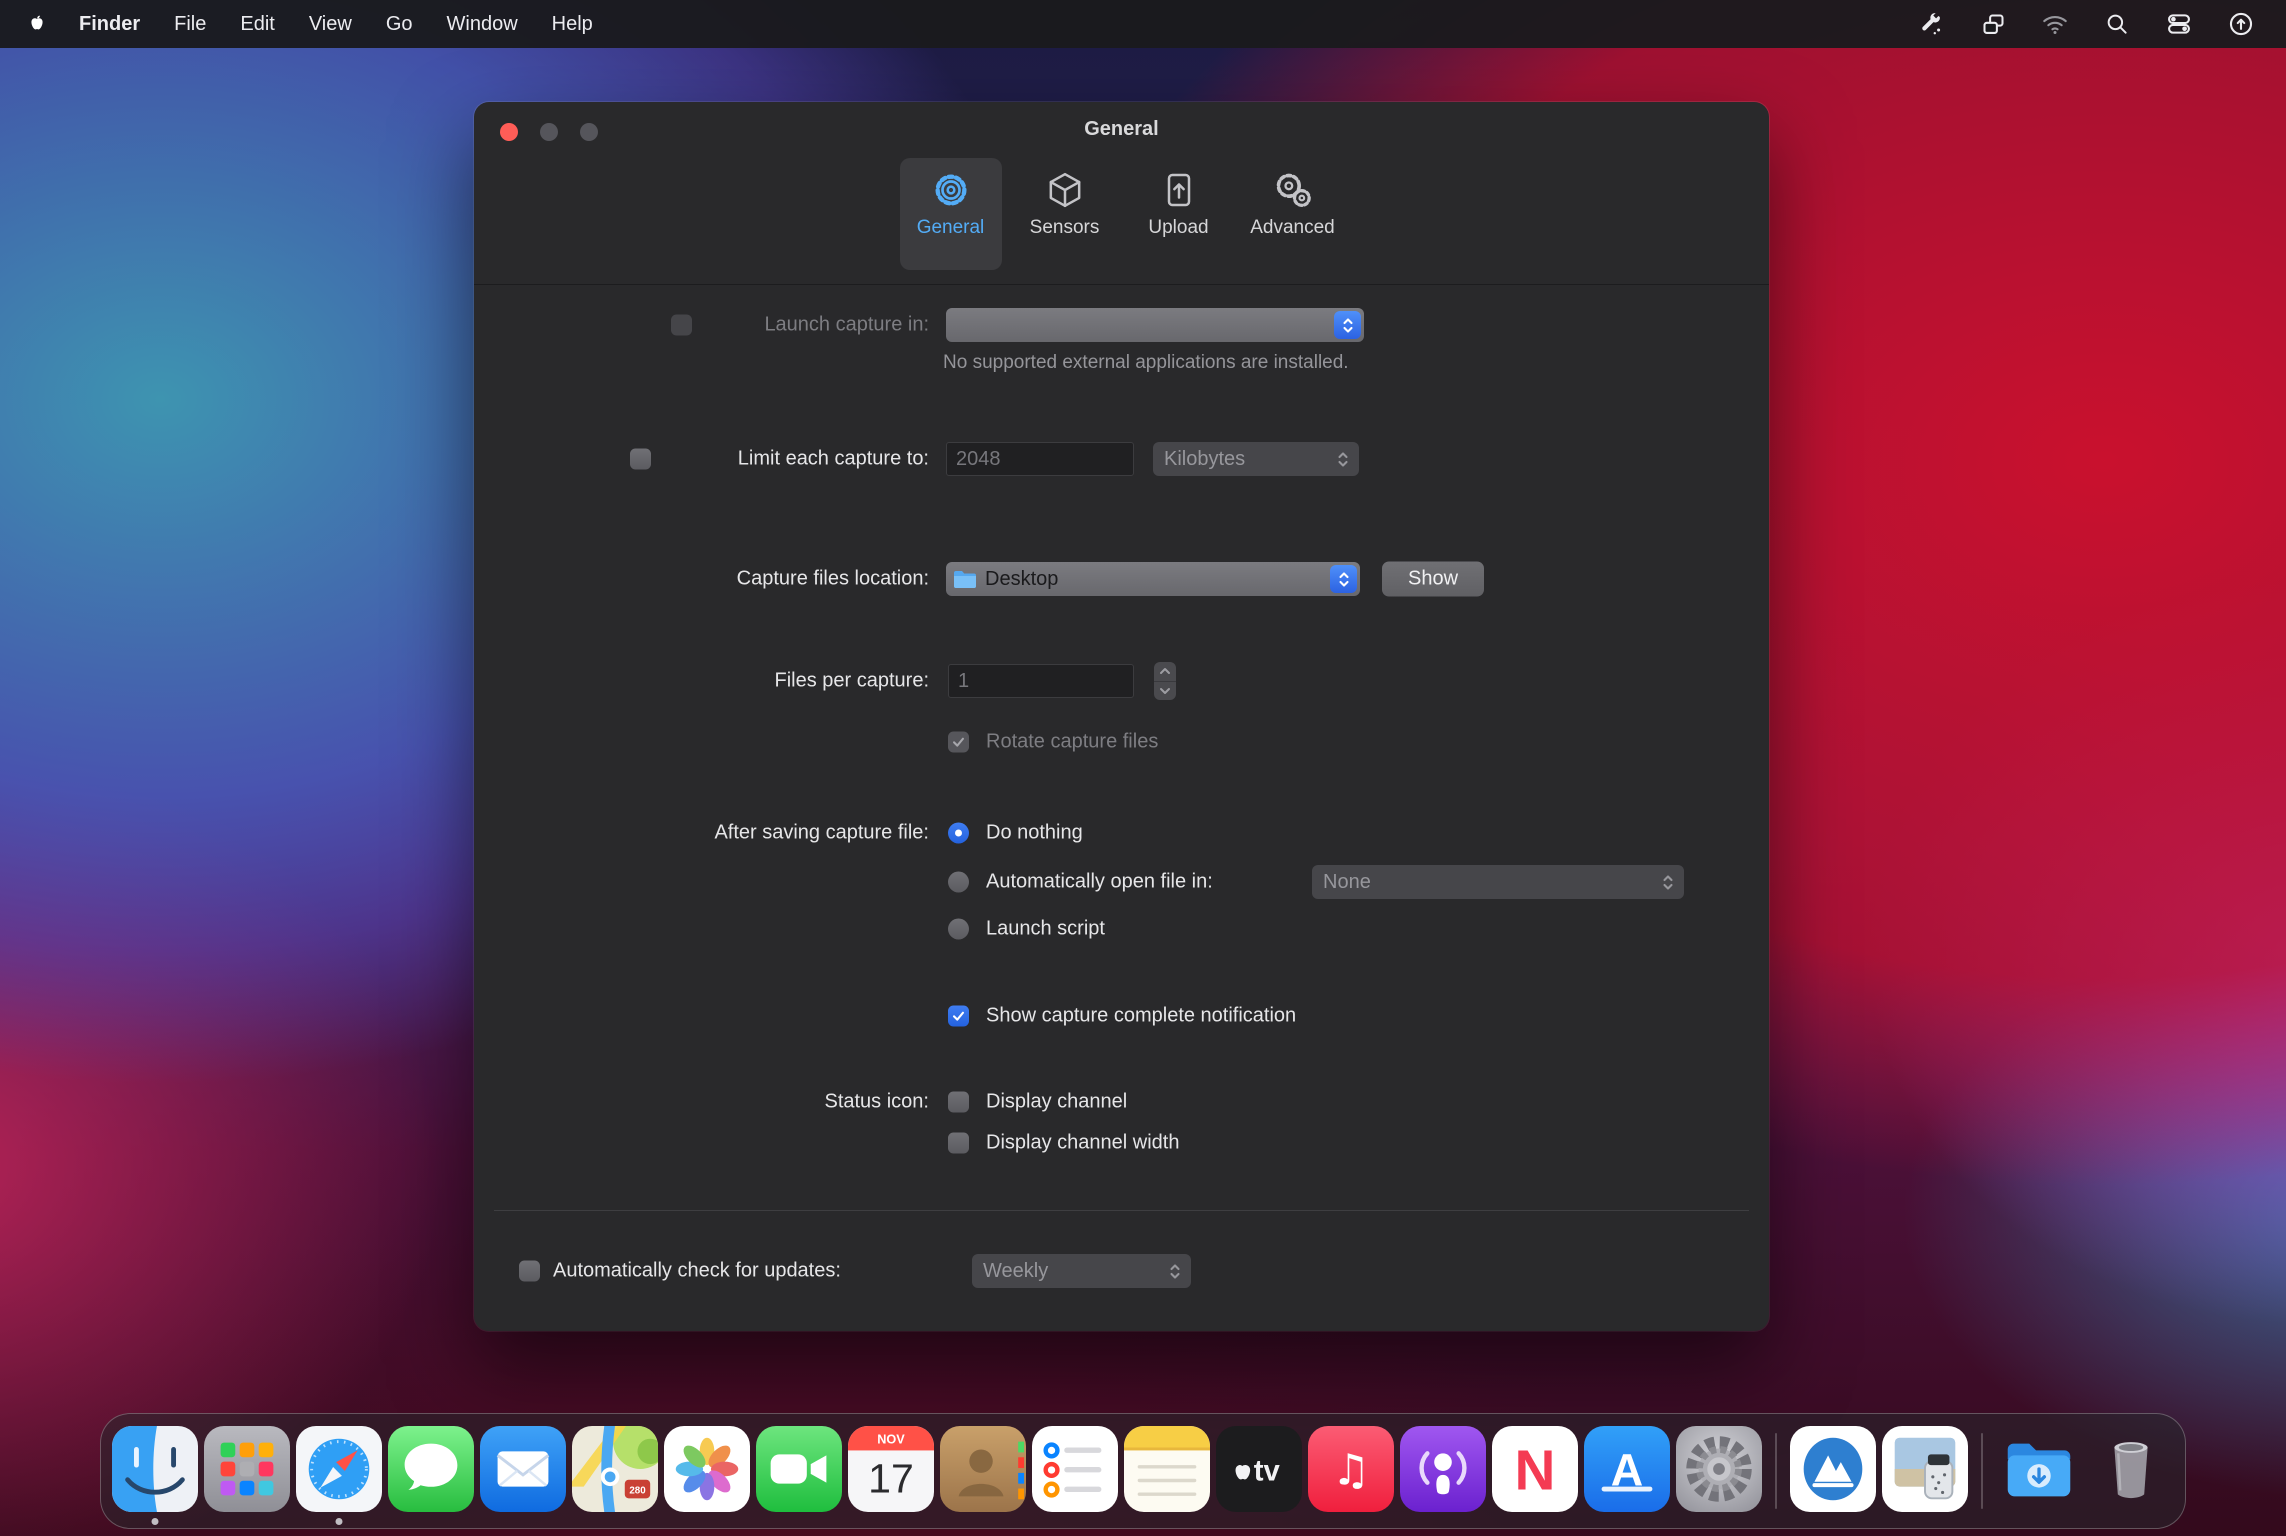 The width and height of the screenshot is (2286, 1536). What do you see at coordinates (247, 1471) in the screenshot?
I see `dock-item-launchpad` at bounding box center [247, 1471].